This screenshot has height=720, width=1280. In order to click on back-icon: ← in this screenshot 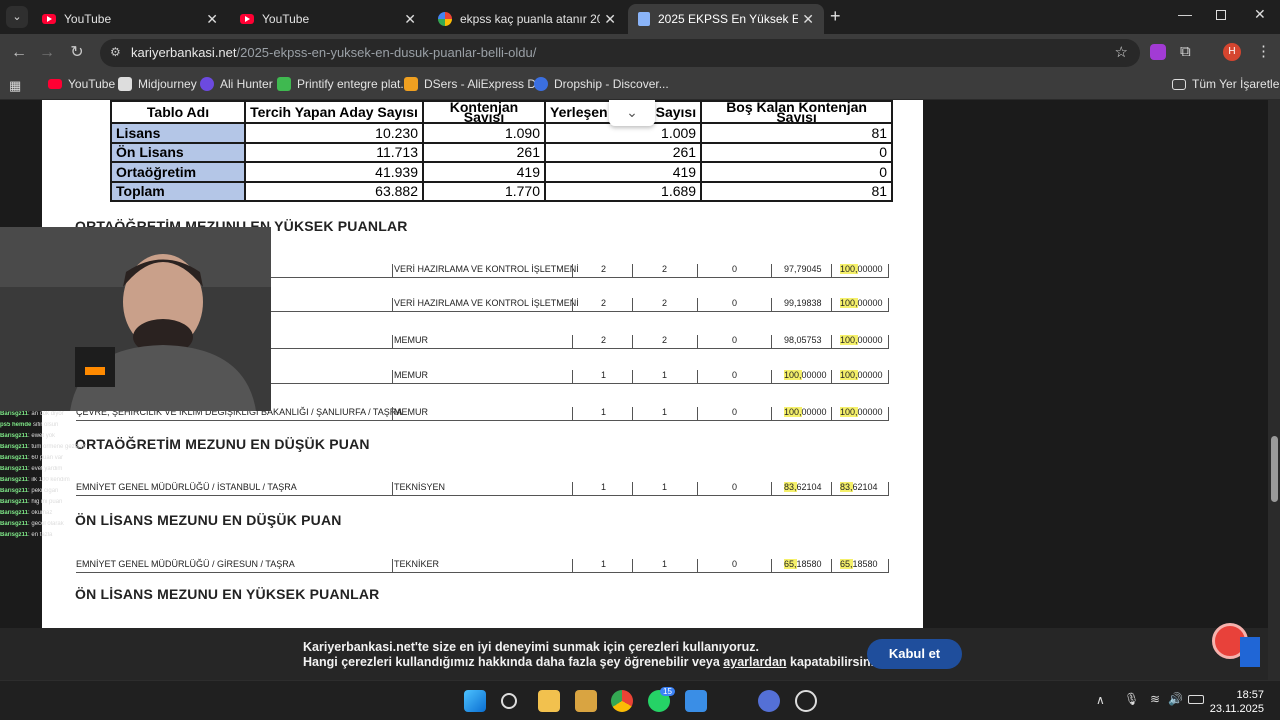, I will do `click(19, 53)`.